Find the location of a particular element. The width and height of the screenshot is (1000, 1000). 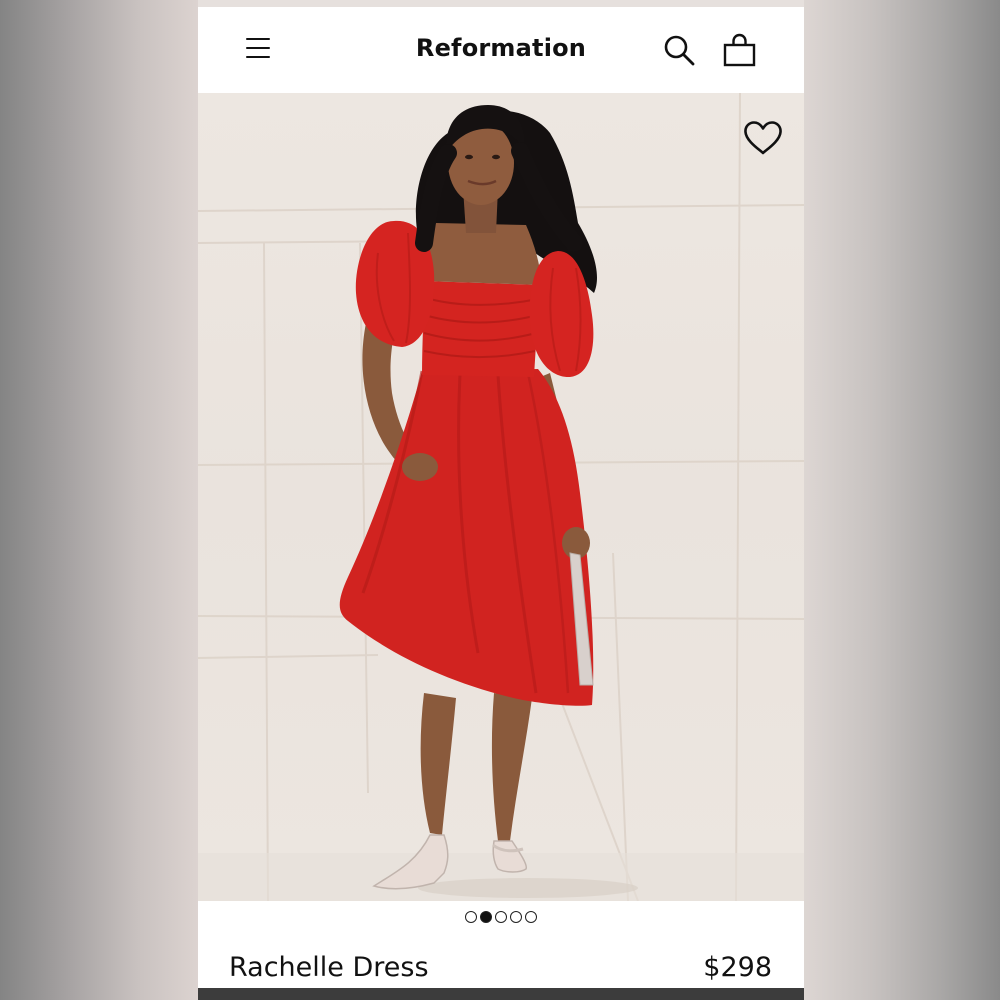

status-strip is located at coordinates (501, 3).